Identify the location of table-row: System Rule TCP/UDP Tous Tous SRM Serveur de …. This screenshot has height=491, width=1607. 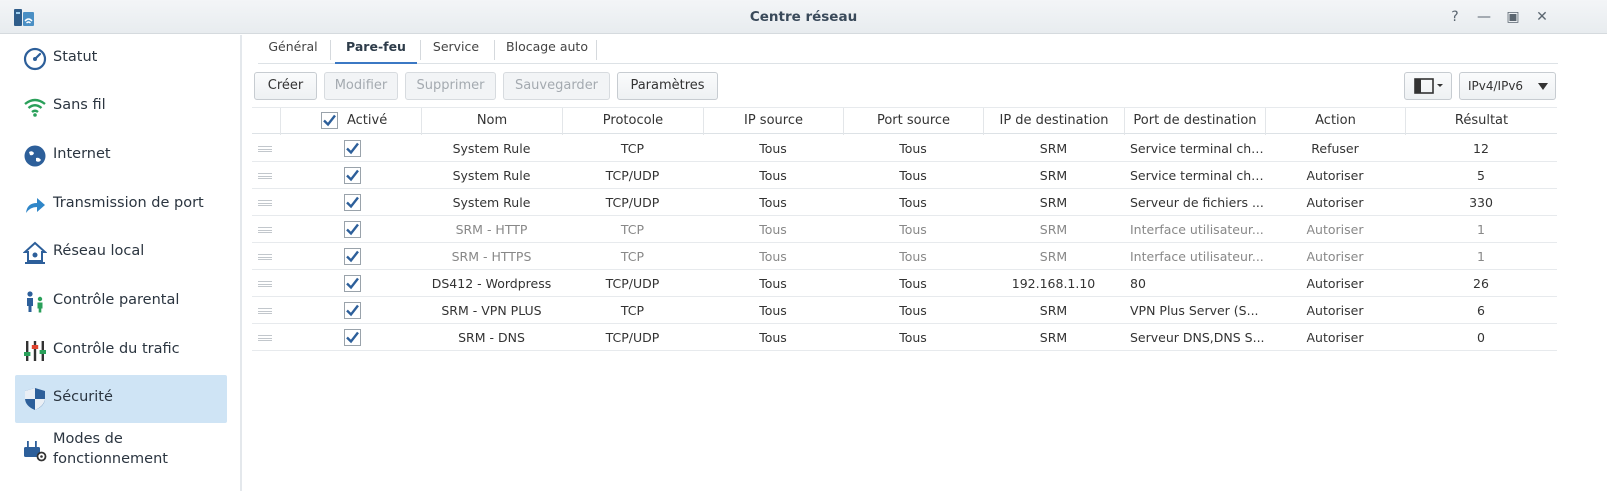
(904, 202).